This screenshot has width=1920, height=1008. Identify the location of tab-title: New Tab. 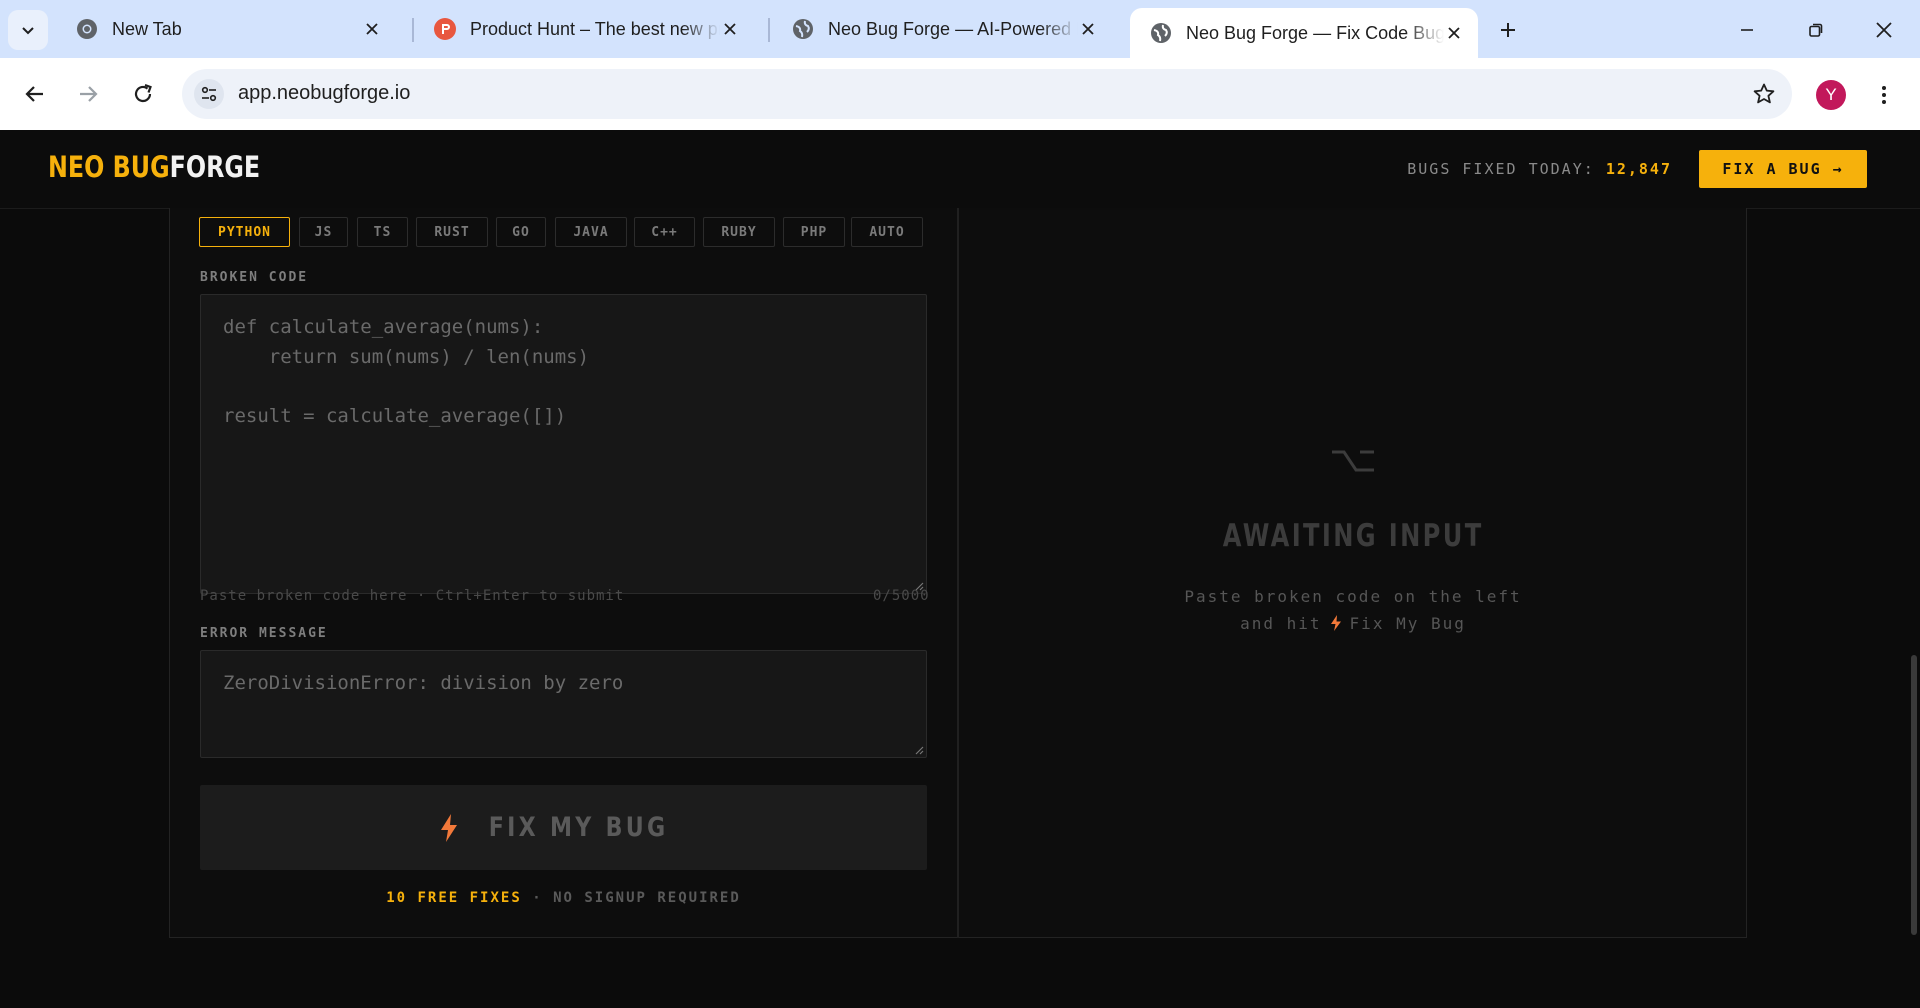
(147, 28).